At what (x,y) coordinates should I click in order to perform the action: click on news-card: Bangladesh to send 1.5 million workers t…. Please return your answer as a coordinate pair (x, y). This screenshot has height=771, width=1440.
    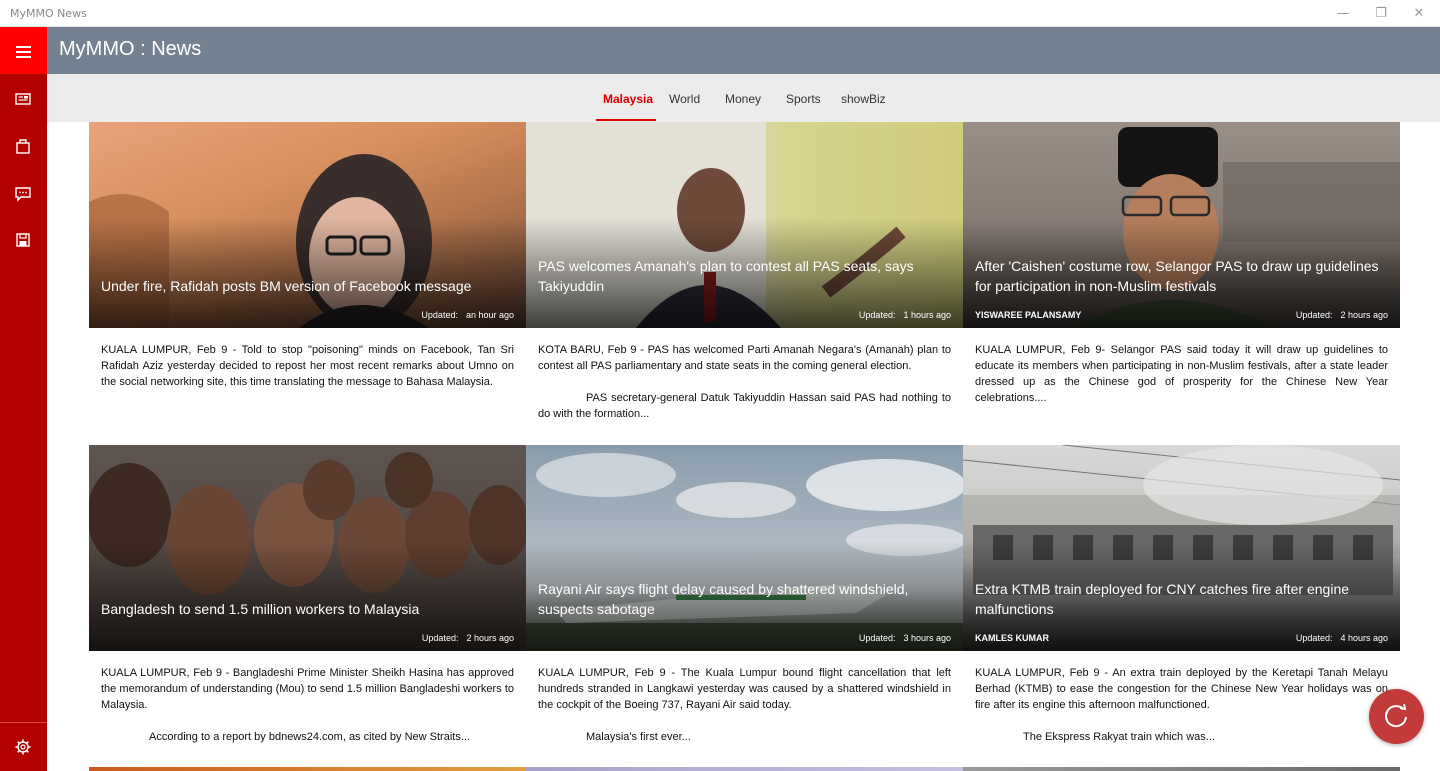
    Looking at the image, I should click on (307, 595).